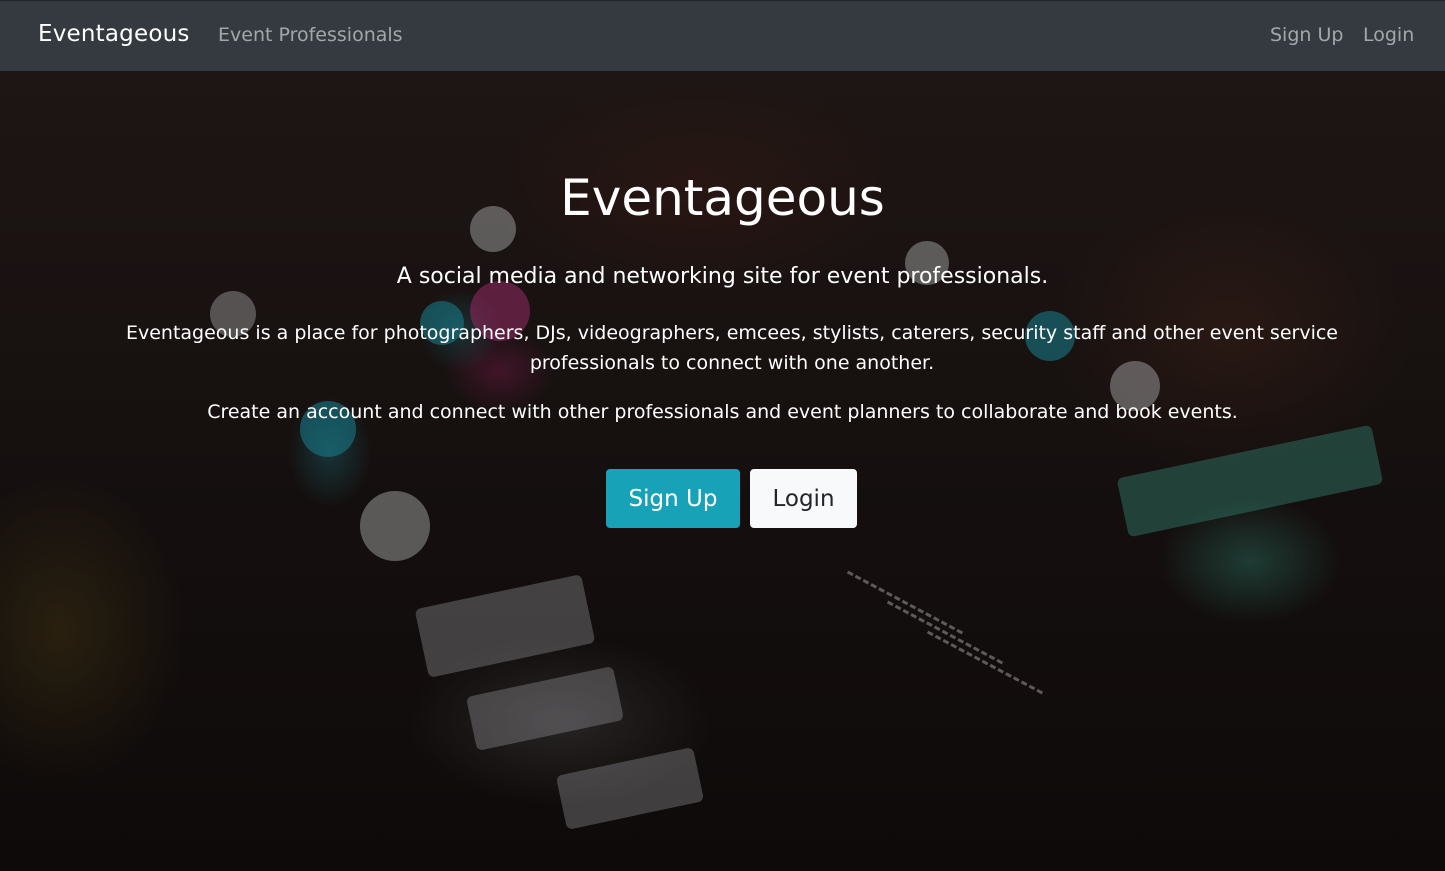 The height and width of the screenshot is (871, 1445). Describe the element at coordinates (1306, 35) in the screenshot. I see `nav-link-sign-up: Sign Up` at that location.